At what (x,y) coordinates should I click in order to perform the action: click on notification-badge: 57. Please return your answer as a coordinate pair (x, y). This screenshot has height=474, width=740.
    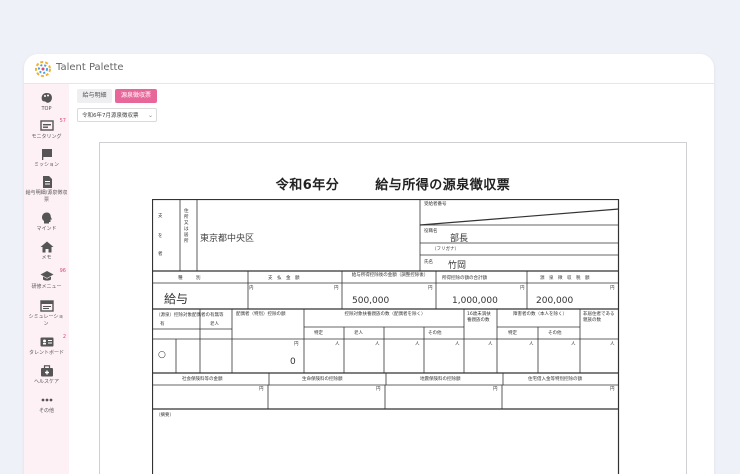
    Looking at the image, I should click on (63, 121).